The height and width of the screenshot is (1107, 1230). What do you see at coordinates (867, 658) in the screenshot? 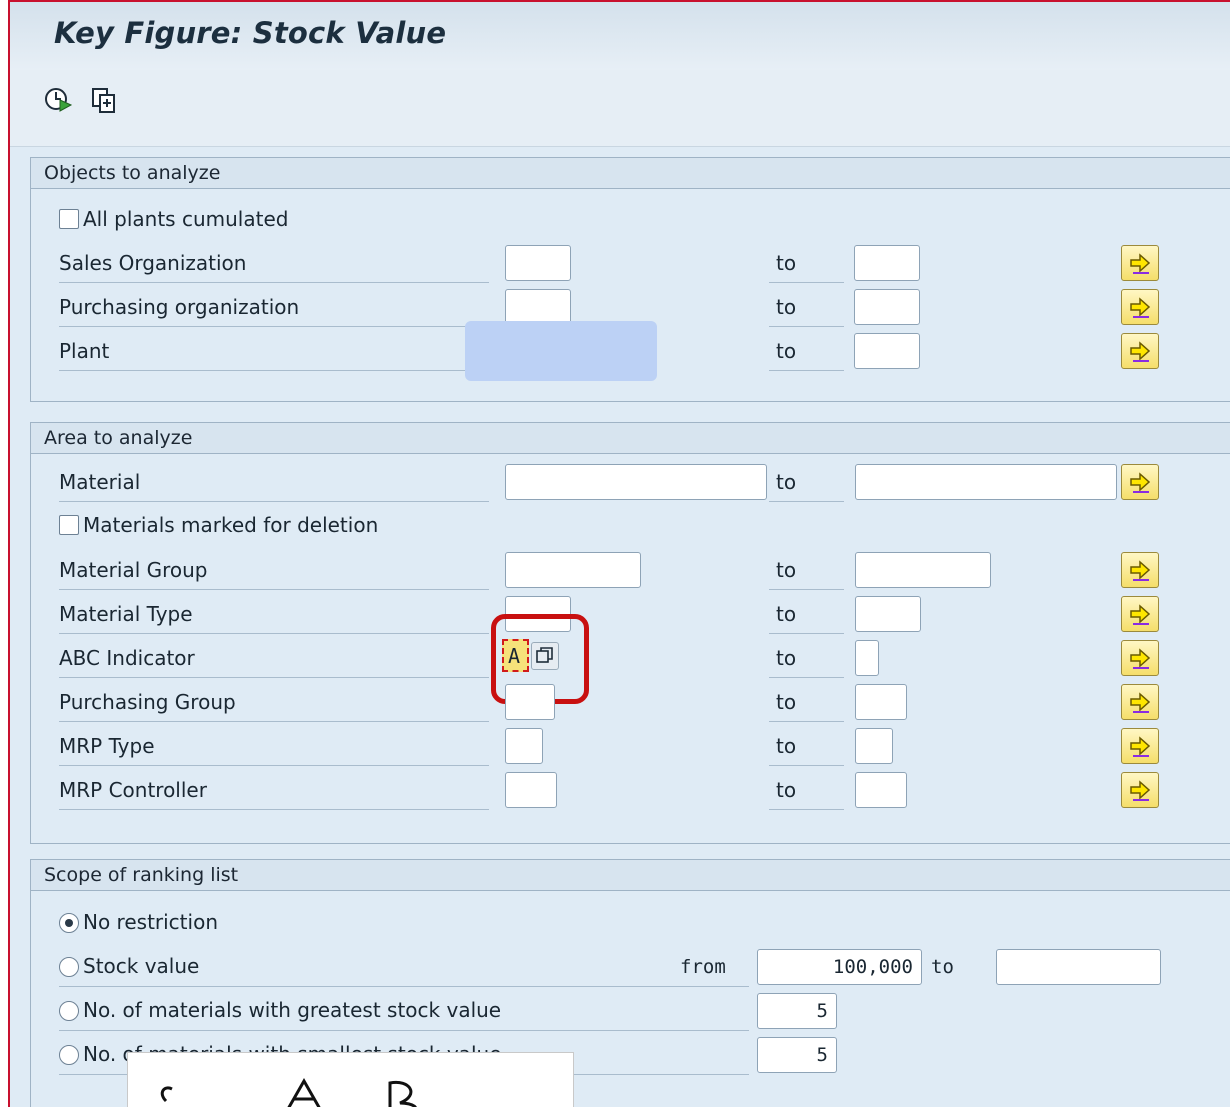
I see `abc-indicator-to-input` at bounding box center [867, 658].